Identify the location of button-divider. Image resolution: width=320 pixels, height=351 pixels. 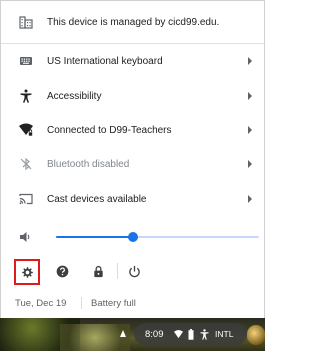
(117, 271).